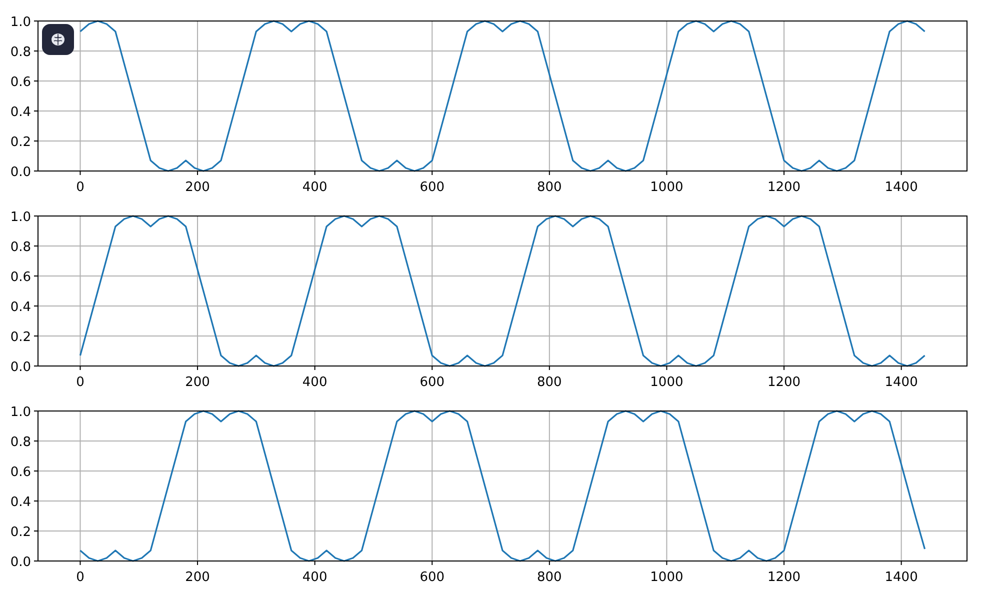  Describe the element at coordinates (58, 39) in the screenshot. I see `floating-button` at that location.